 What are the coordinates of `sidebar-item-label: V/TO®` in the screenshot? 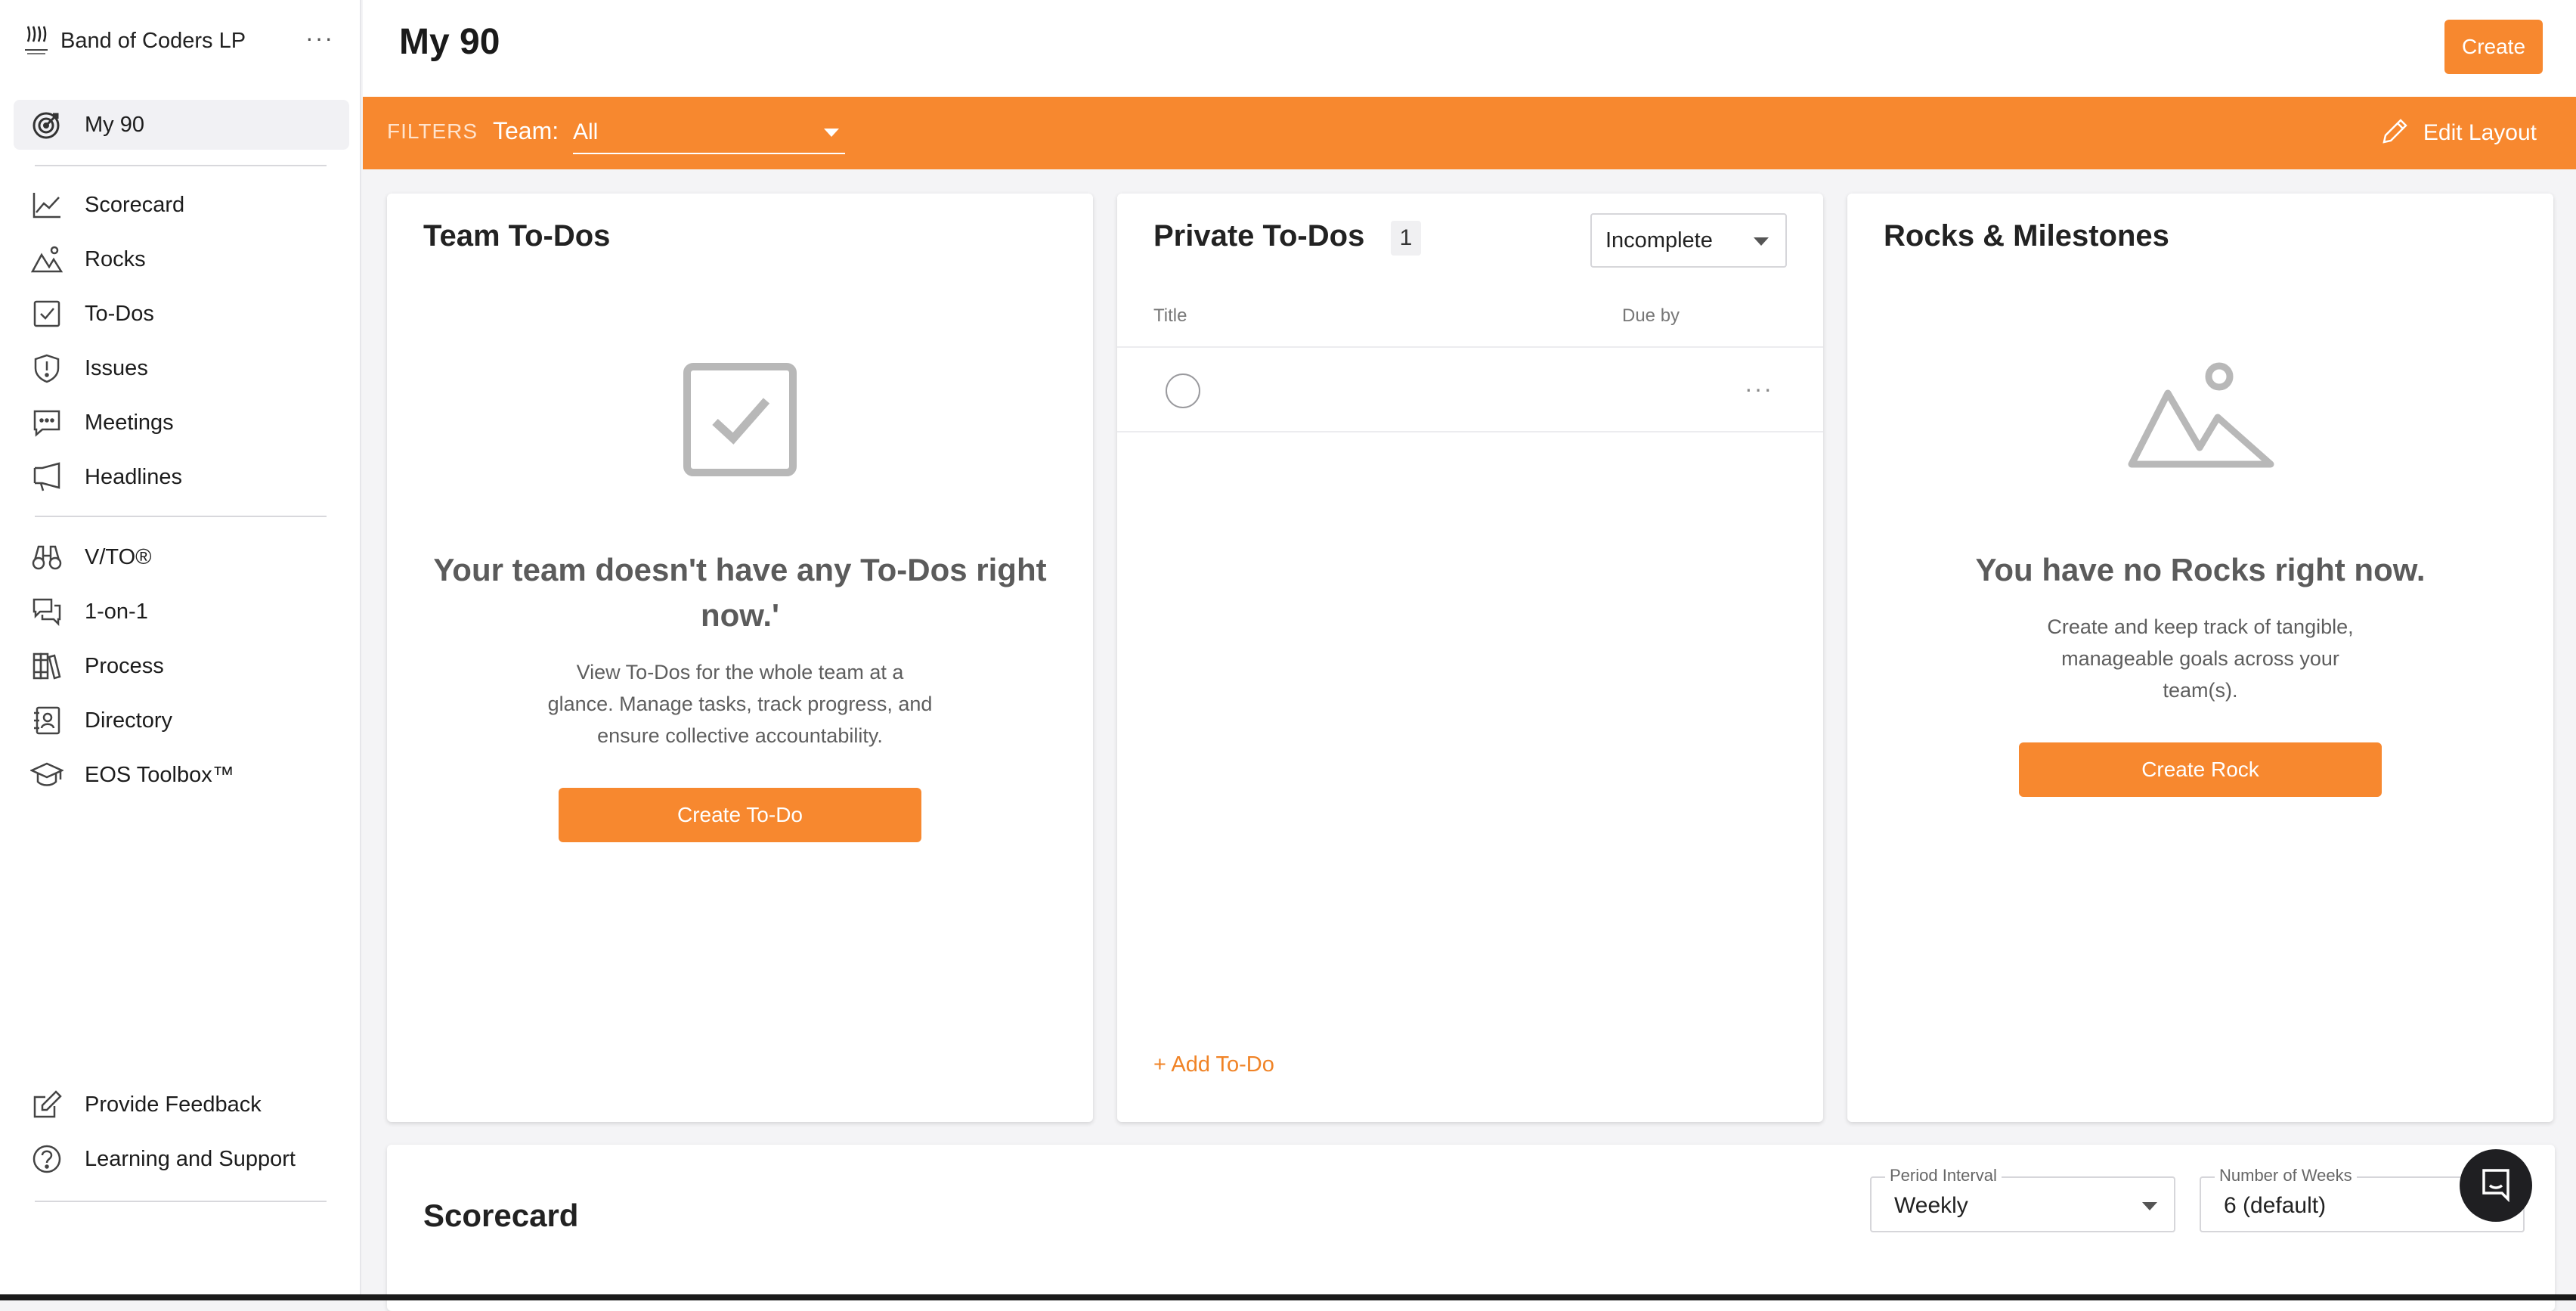 It's located at (118, 556).